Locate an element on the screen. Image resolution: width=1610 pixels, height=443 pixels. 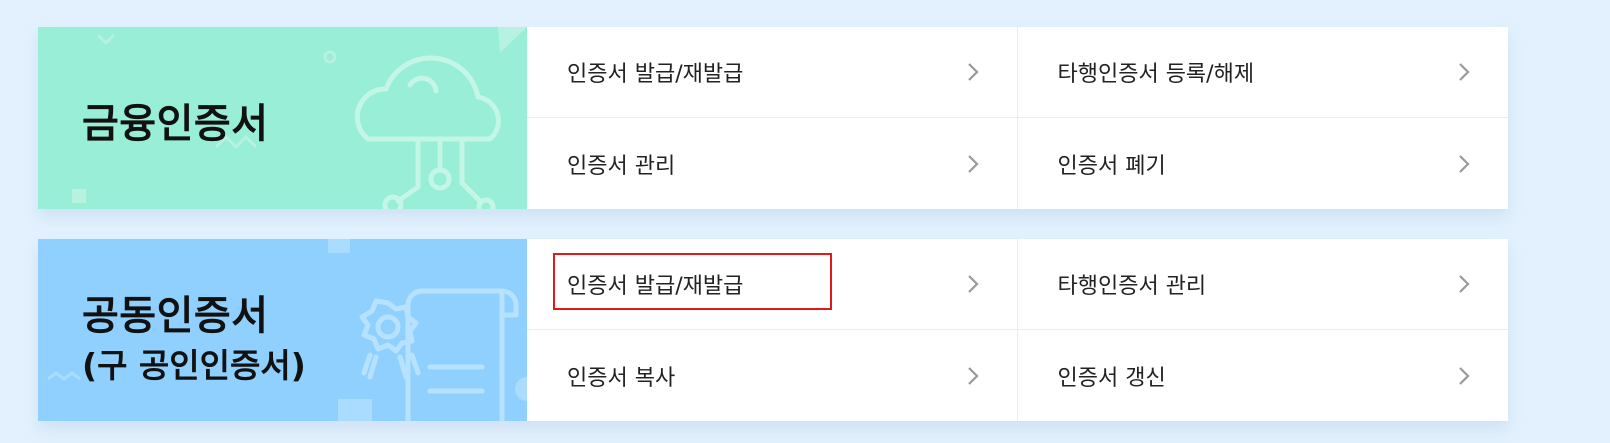
menu-item-label: 인증서 폐기 is located at coordinates (1111, 166).